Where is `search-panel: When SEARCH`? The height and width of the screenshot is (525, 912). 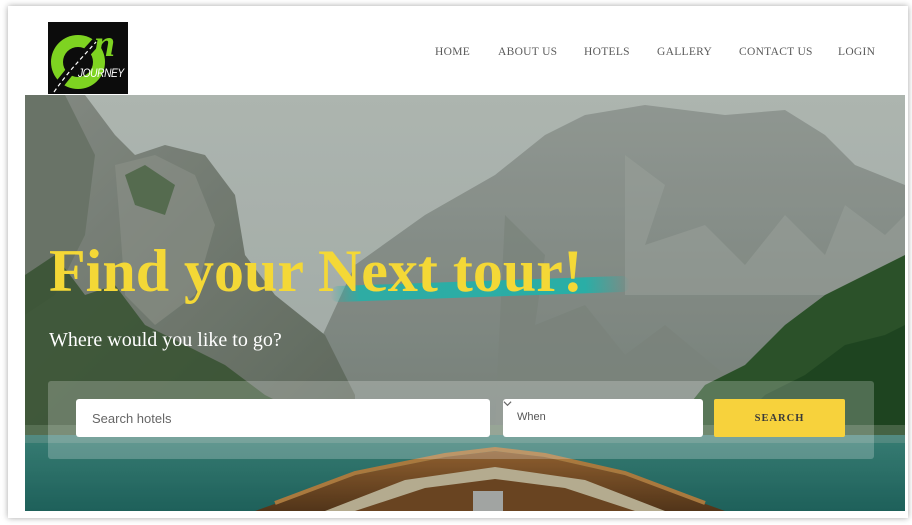
search-panel: When SEARCH is located at coordinates (461, 420).